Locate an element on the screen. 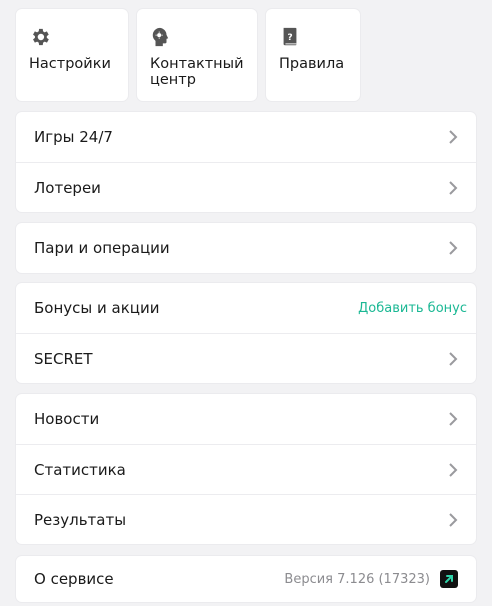 This screenshot has width=492, height=606. menu-item-label: О сервисе is located at coordinates (74, 579).